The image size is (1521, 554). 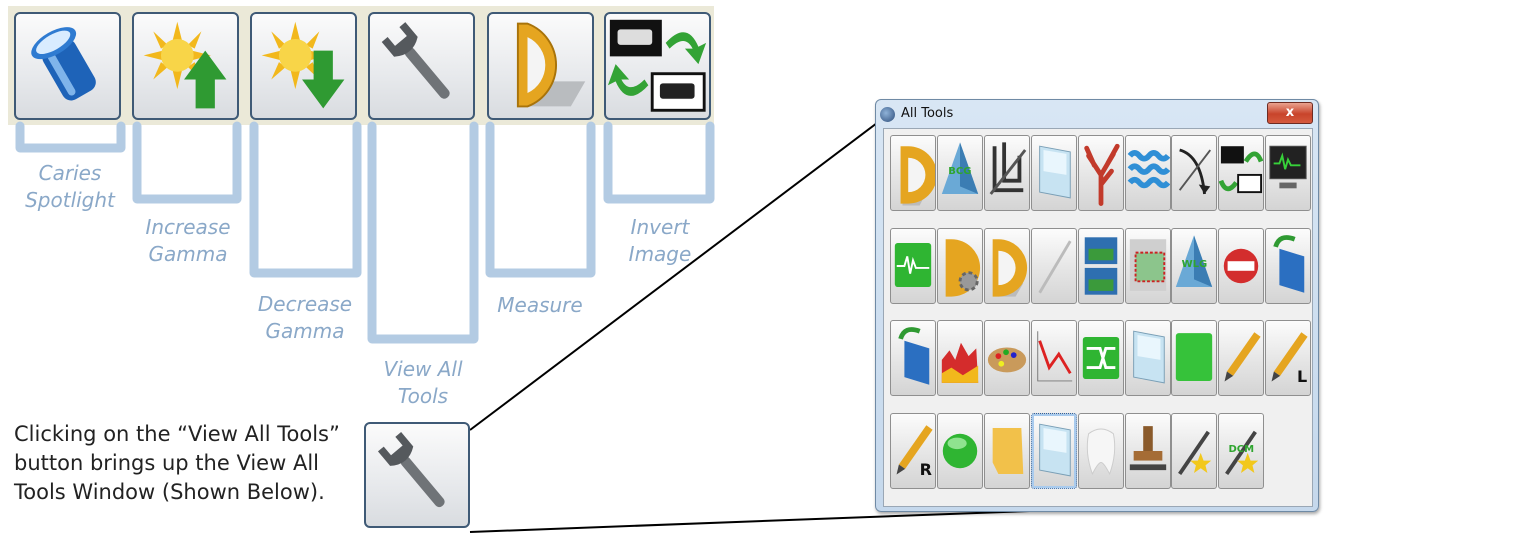 What do you see at coordinates (887, 114) in the screenshot?
I see `app-icon` at bounding box center [887, 114].